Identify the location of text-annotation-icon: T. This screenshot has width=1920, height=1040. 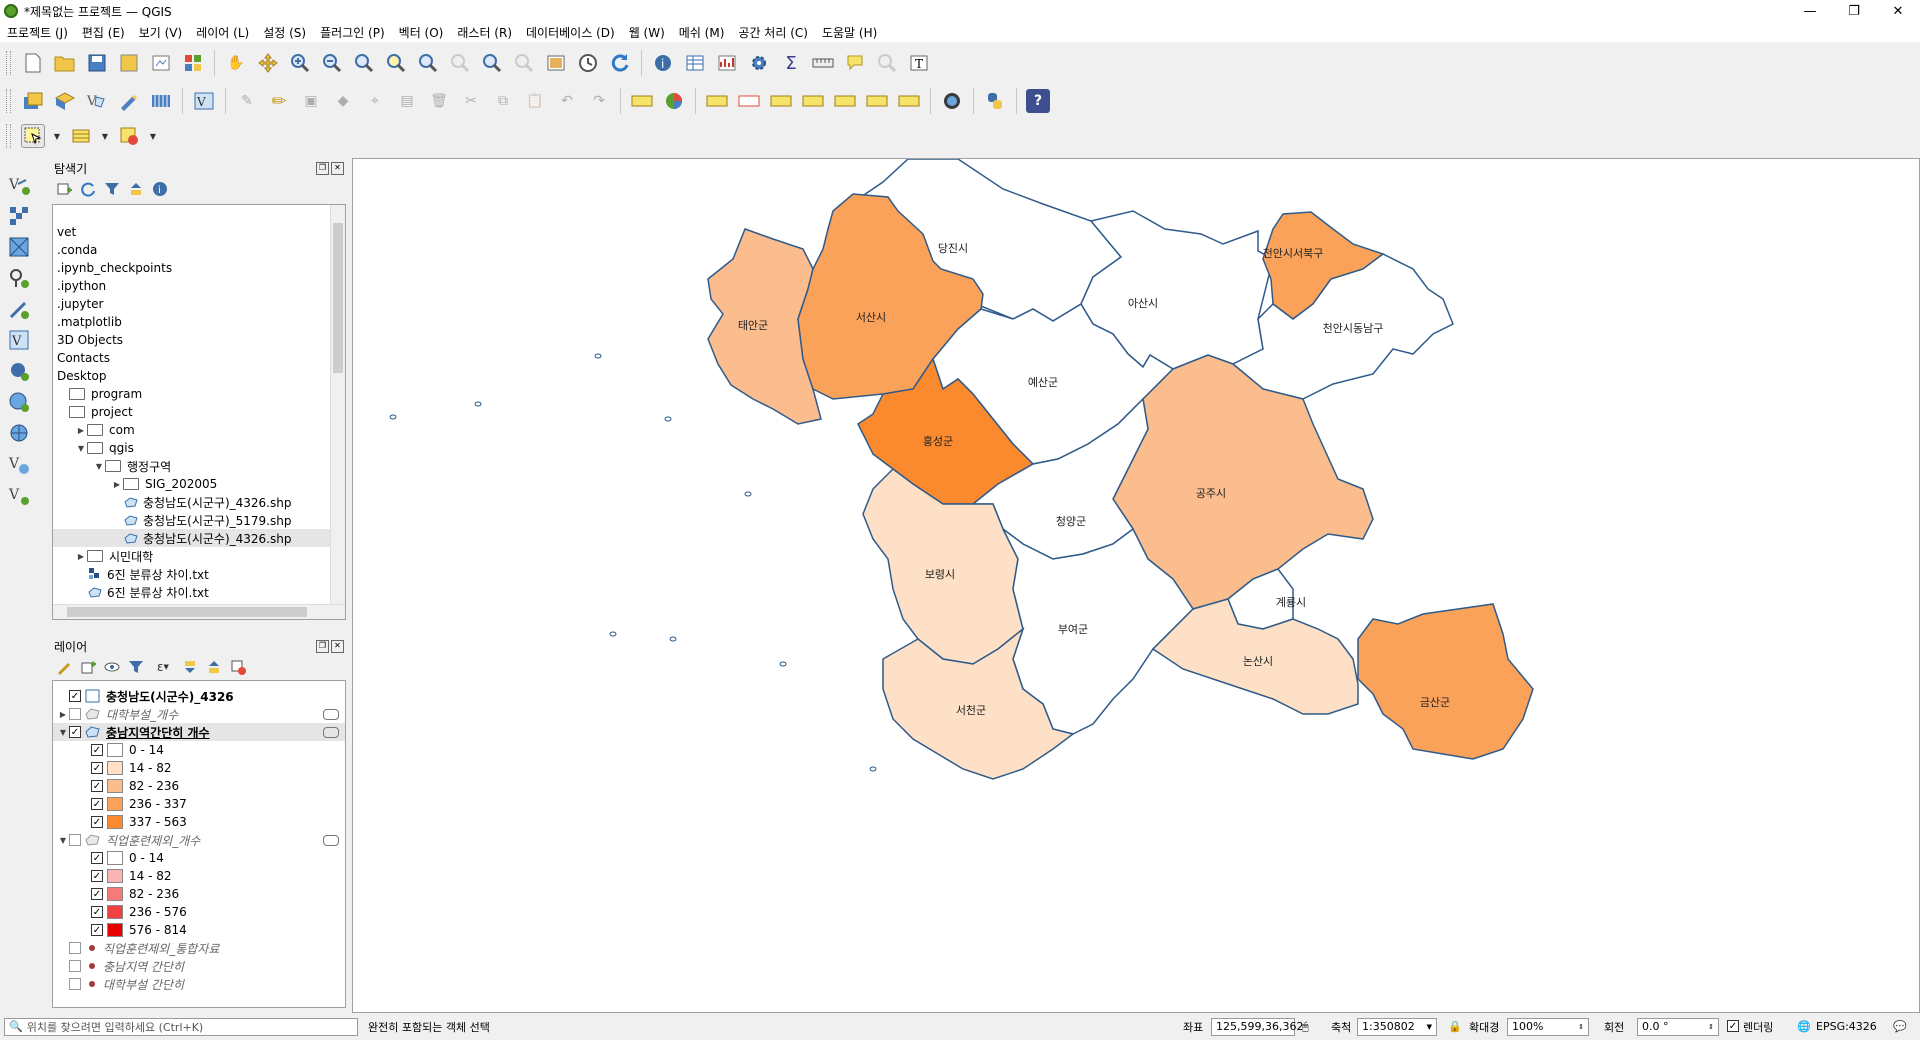
(919, 63).